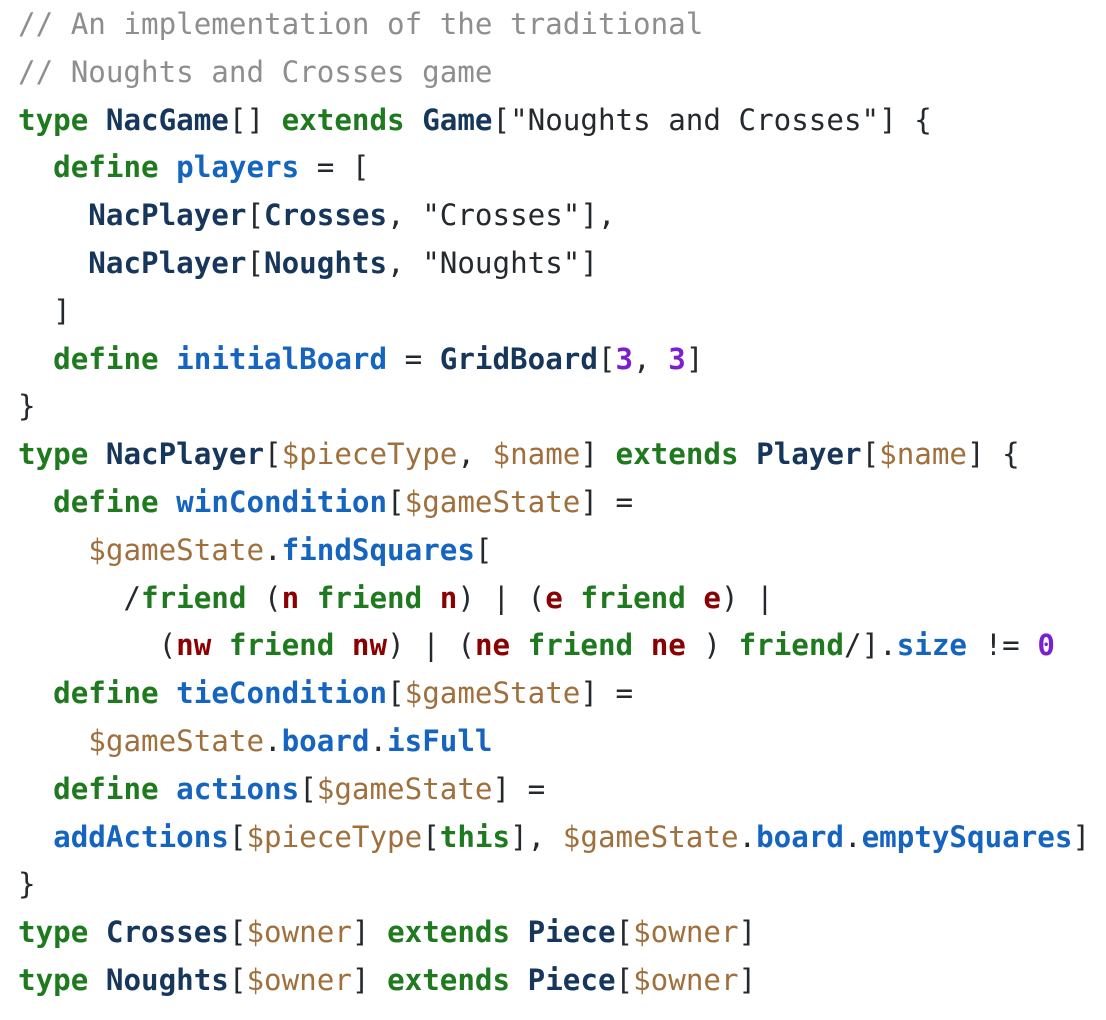 This screenshot has width=1106, height=1020. I want to click on code-line: NacPlayer[Crosses, "Crosses"],, so click(560, 216).